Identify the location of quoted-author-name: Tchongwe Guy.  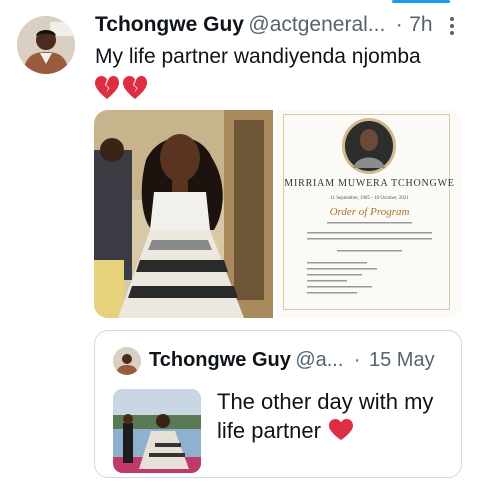
(220, 360).